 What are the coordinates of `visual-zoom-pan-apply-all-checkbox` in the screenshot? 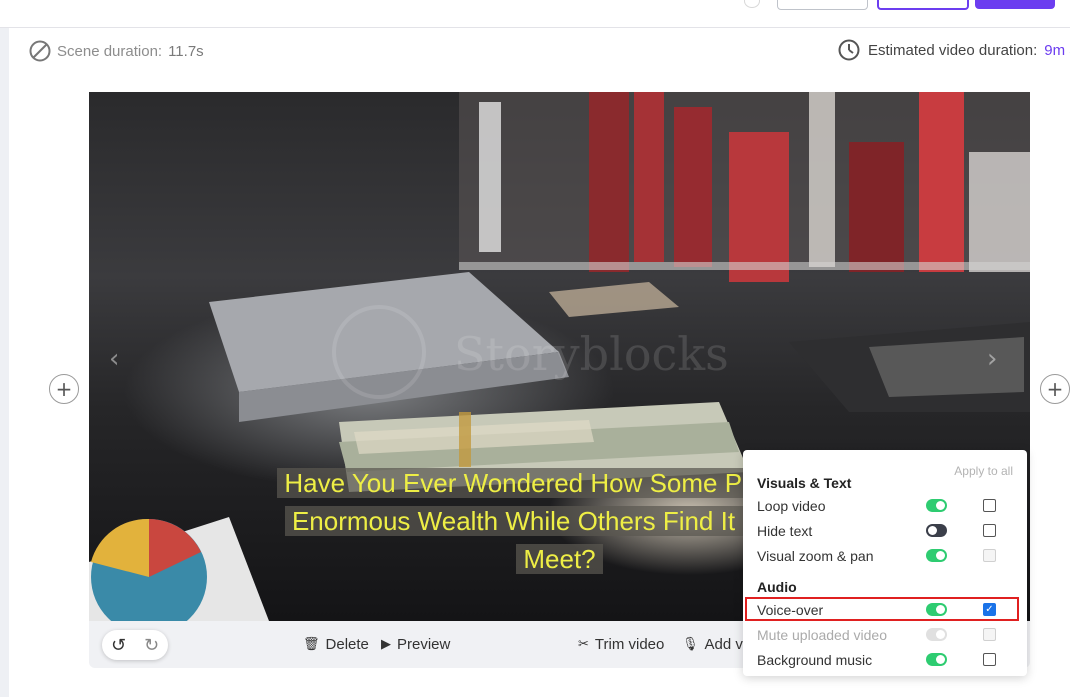 It's located at (989, 555).